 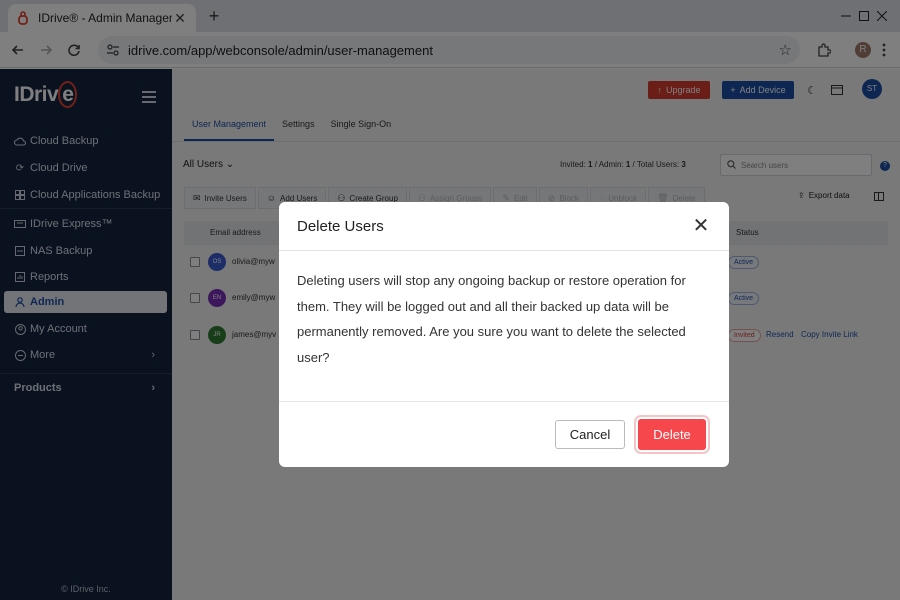 What do you see at coordinates (340, 226) in the screenshot?
I see `dialog-title: Delete Users` at bounding box center [340, 226].